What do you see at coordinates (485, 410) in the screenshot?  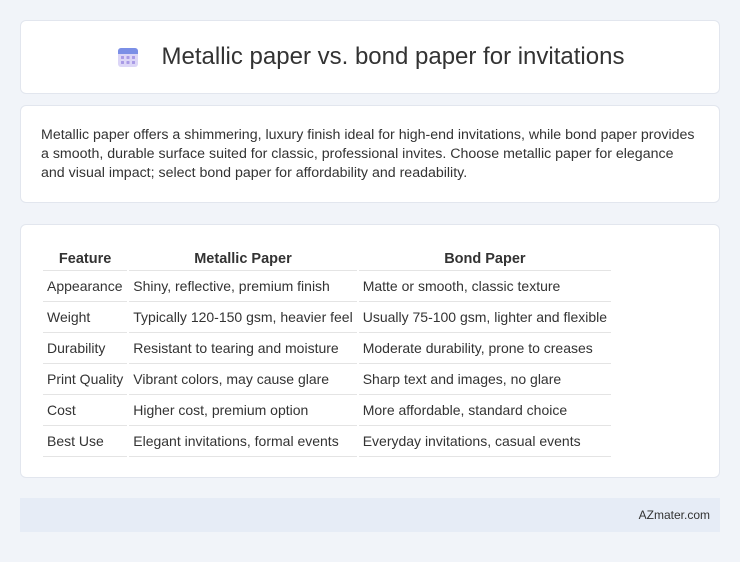 I see `table-cell: More affordable, standard choice` at bounding box center [485, 410].